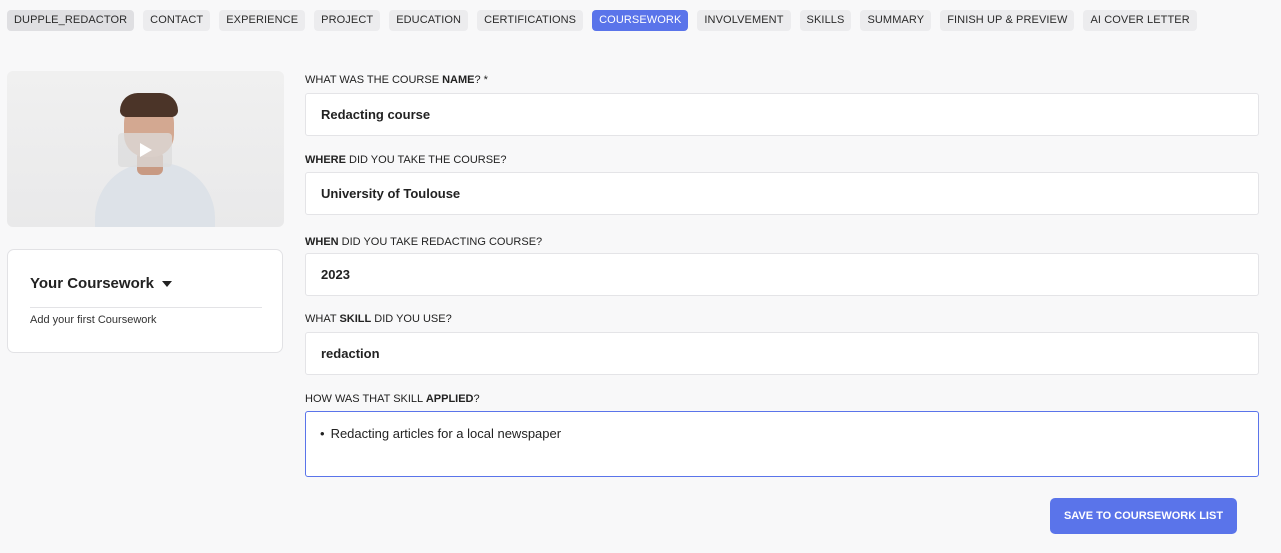 Image resolution: width=1281 pixels, height=553 pixels. Describe the element at coordinates (782, 193) in the screenshot. I see `where-field: University of Toulouse` at that location.